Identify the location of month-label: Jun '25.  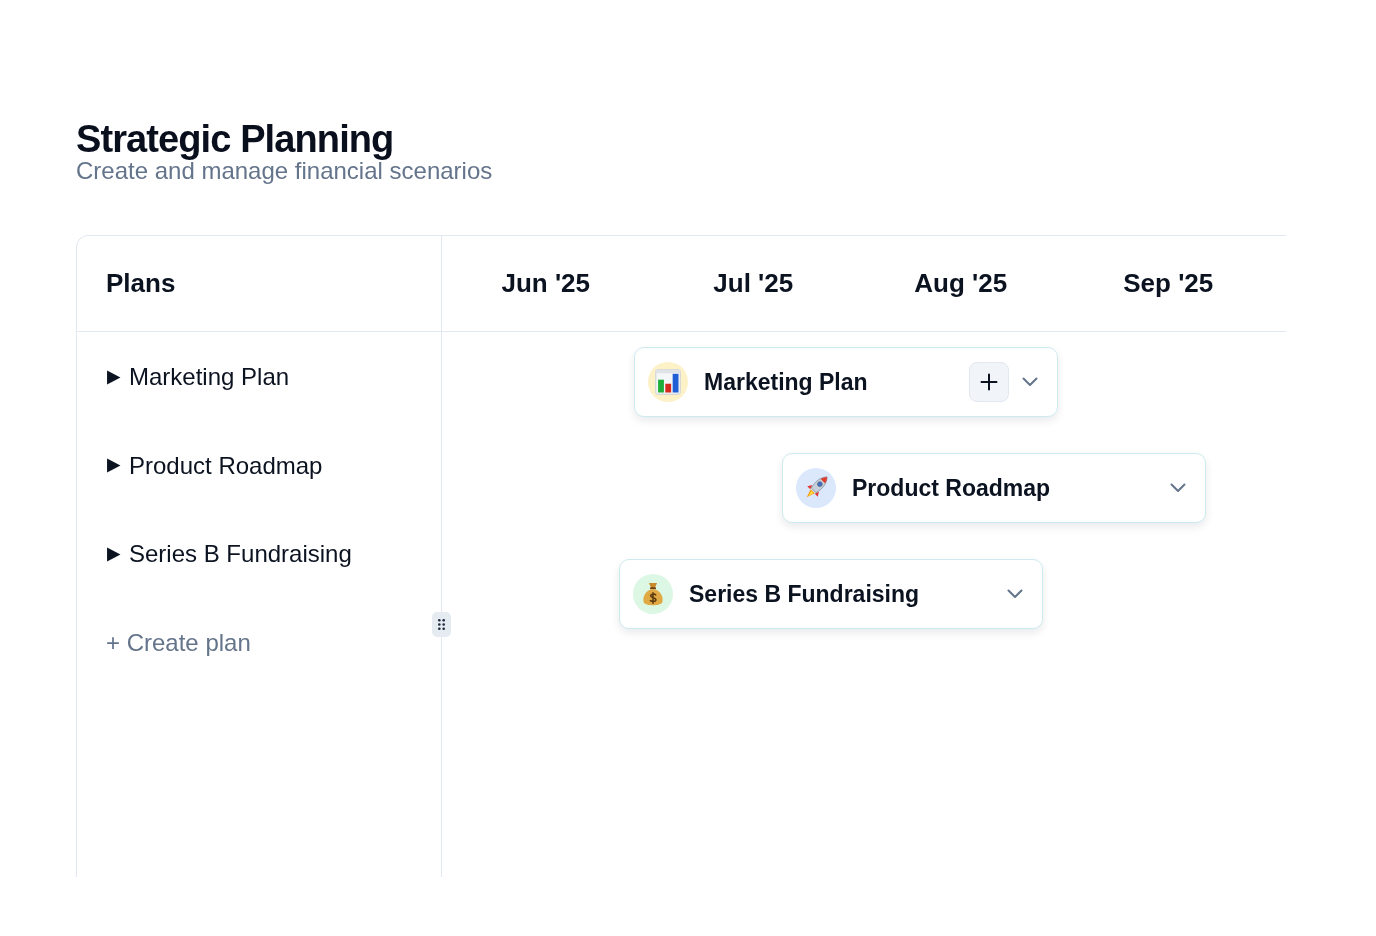
(546, 283).